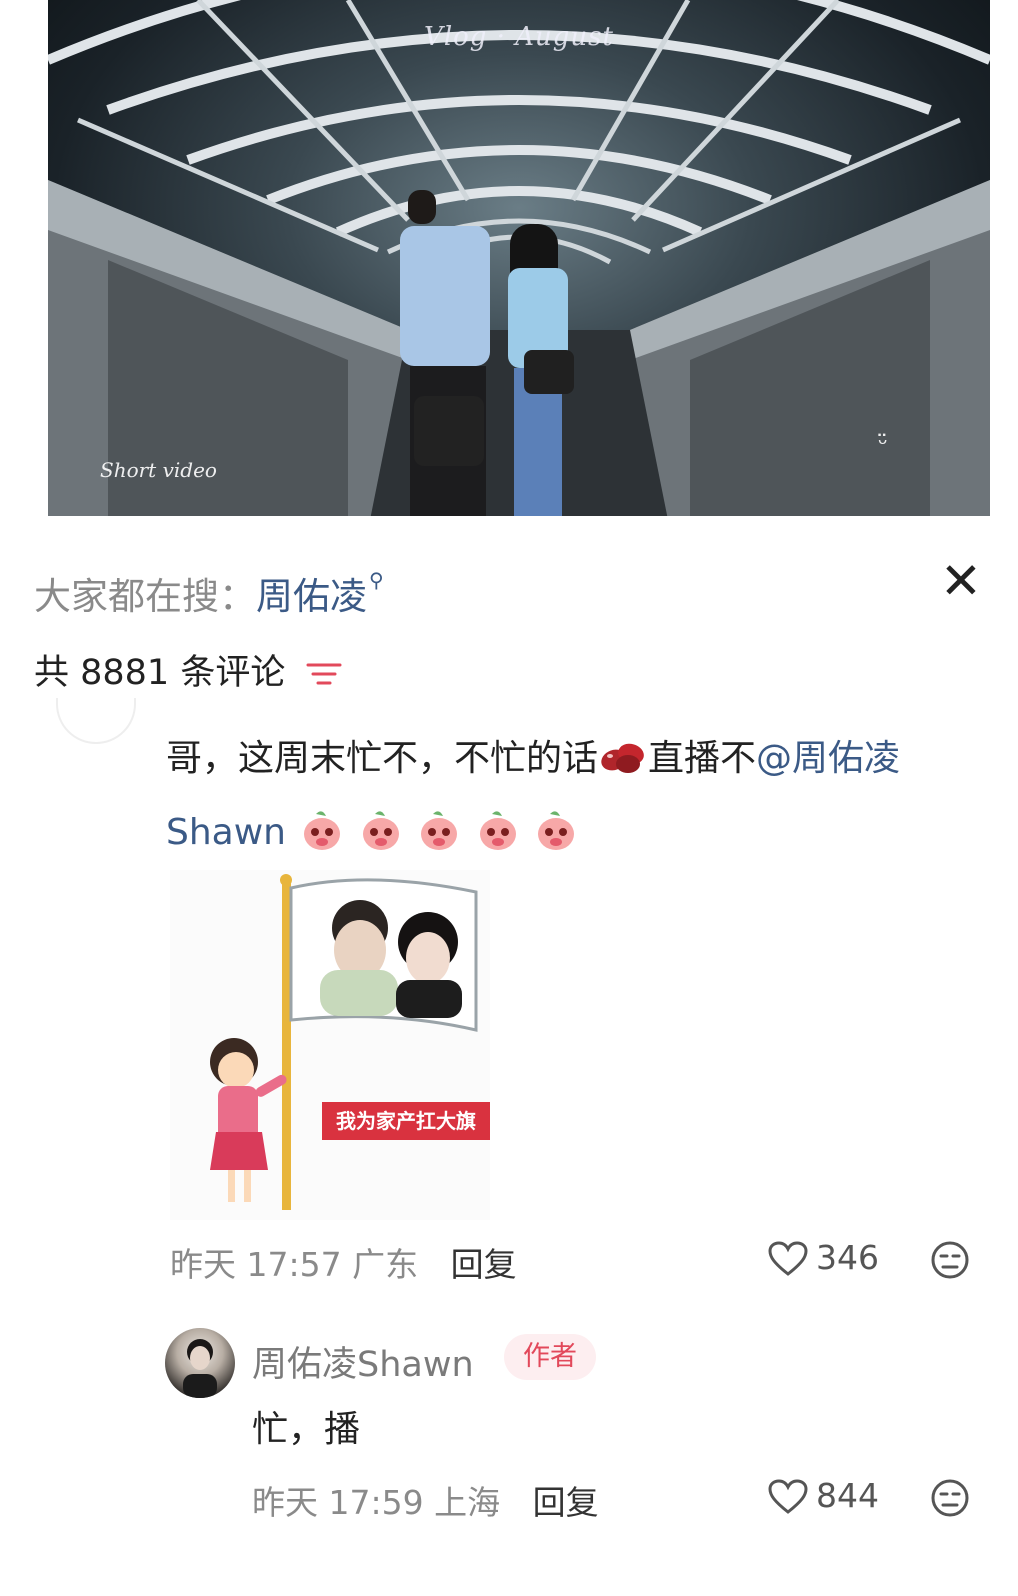  What do you see at coordinates (425, 1500) in the screenshot?
I see `reply-meta: 昨天 17:59 上海 回复` at bounding box center [425, 1500].